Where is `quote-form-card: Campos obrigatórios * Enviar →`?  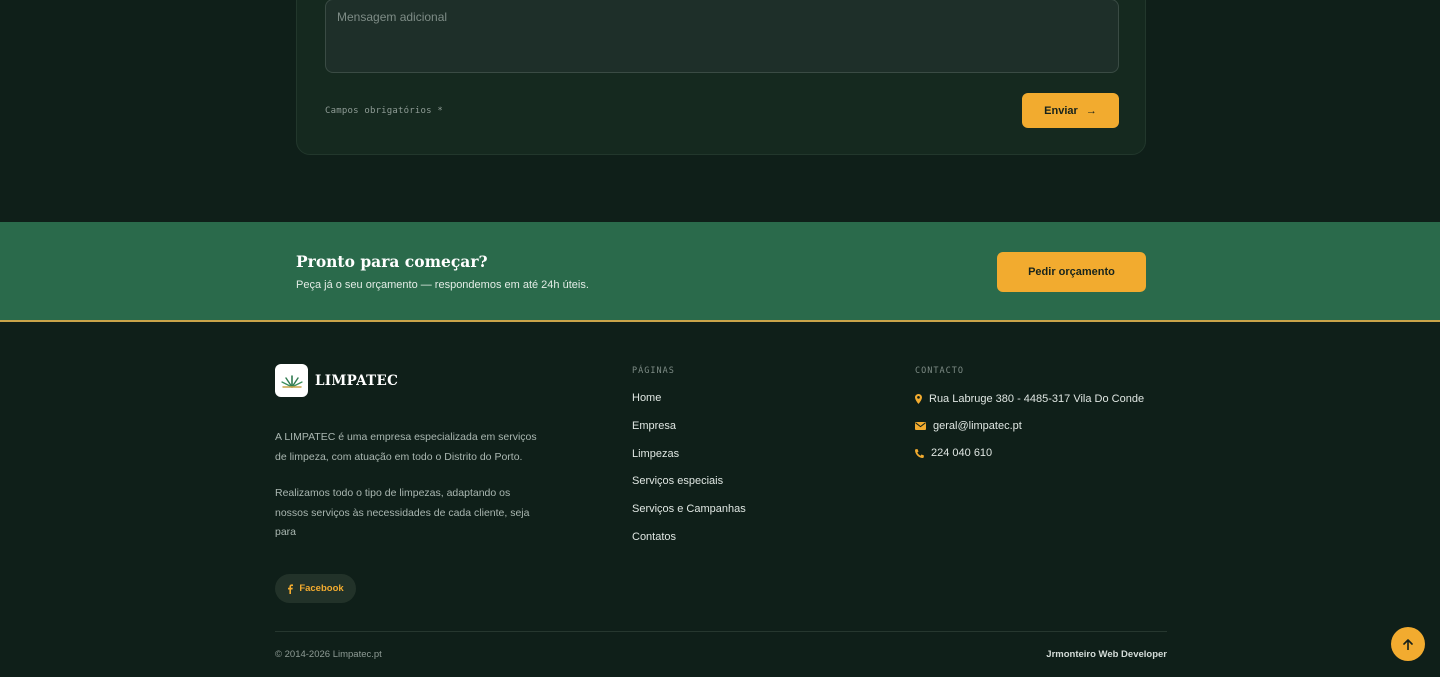
quote-form-card: Campos obrigatórios * Enviar → is located at coordinates (721, 77).